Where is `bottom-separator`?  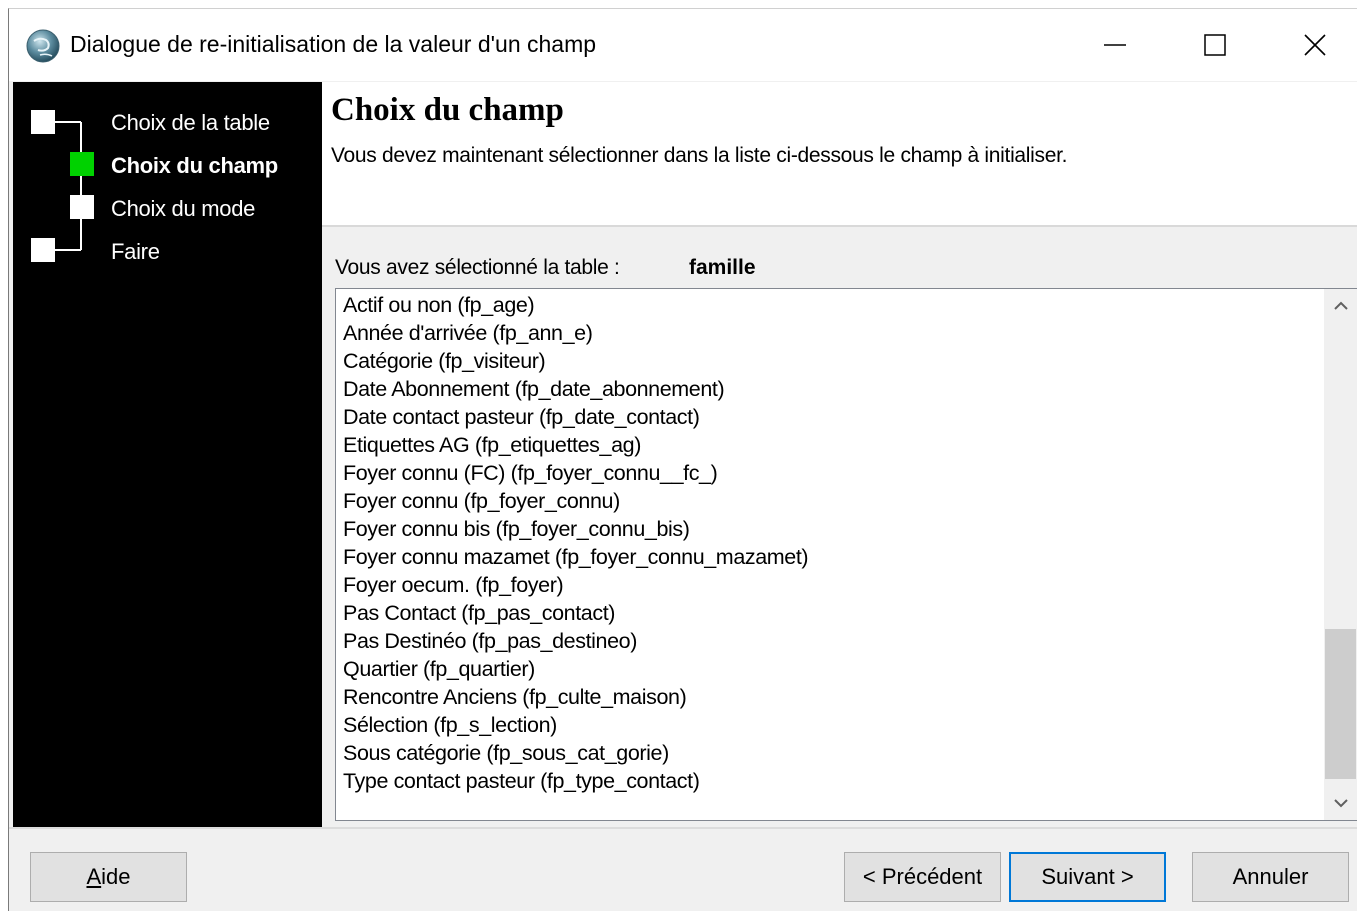
bottom-separator is located at coordinates (683, 828).